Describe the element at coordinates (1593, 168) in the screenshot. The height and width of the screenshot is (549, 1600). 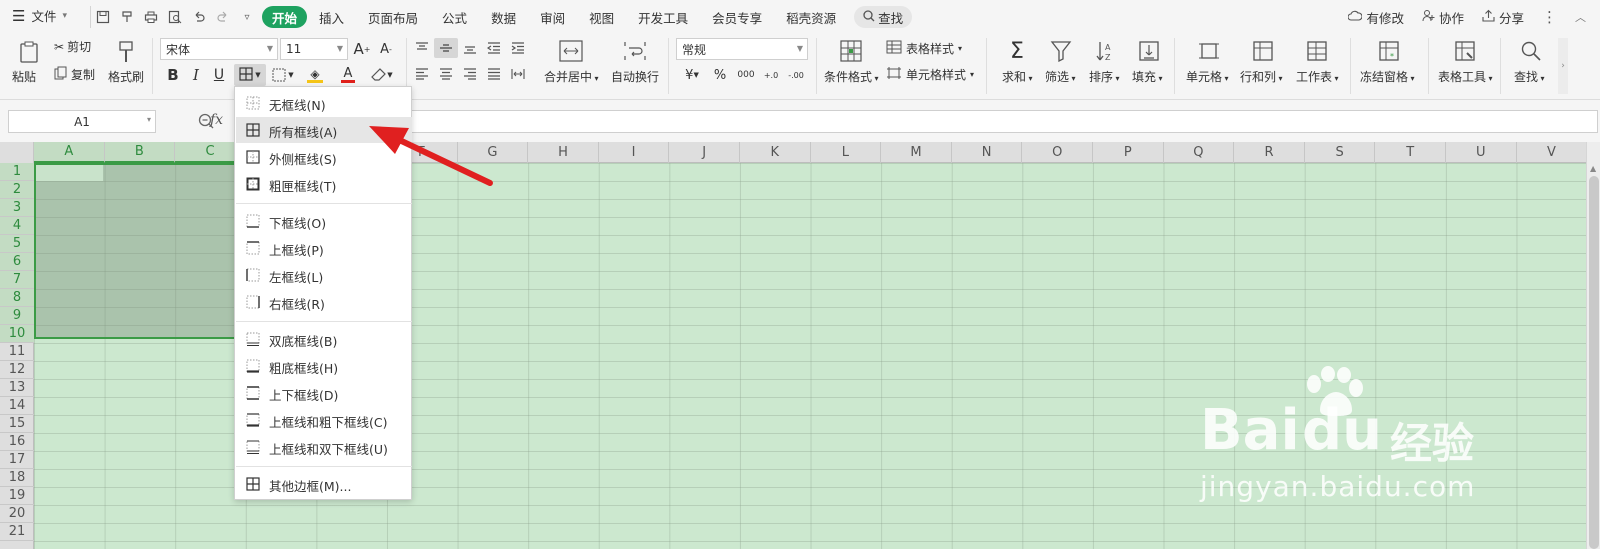
I see `scroll-up-icon: ▲` at that location.